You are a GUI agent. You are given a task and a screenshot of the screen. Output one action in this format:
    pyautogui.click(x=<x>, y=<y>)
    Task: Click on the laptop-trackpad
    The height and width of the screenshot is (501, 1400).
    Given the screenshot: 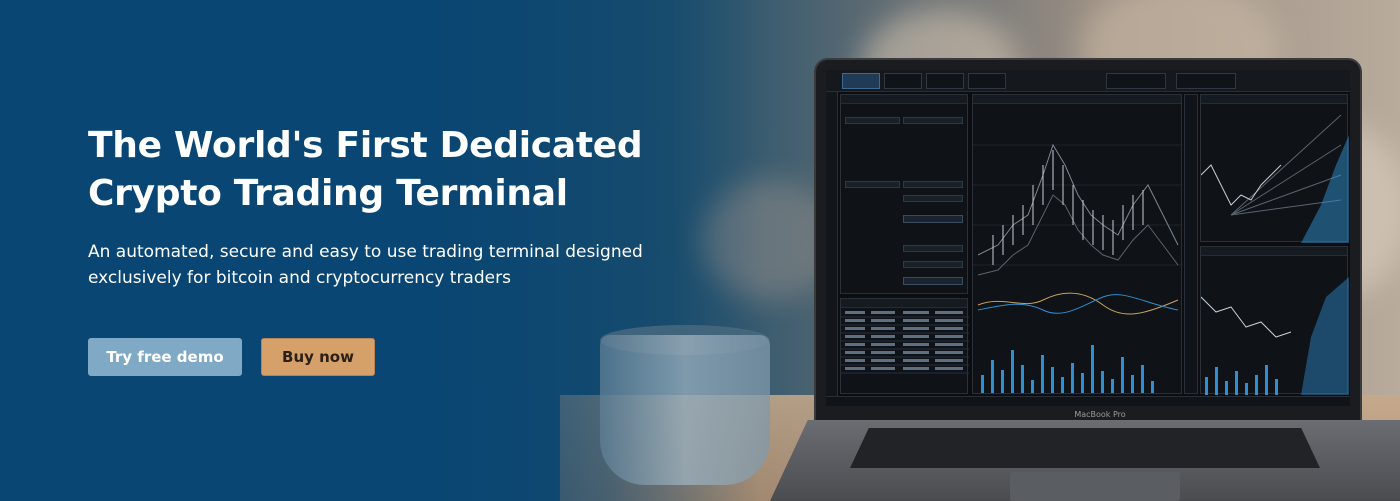 What is the action you would take?
    pyautogui.click(x=1095, y=486)
    